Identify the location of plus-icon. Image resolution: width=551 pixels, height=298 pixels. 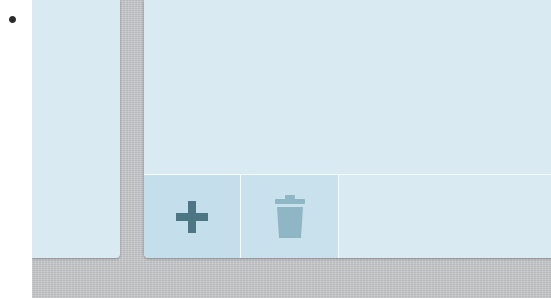
(192, 217).